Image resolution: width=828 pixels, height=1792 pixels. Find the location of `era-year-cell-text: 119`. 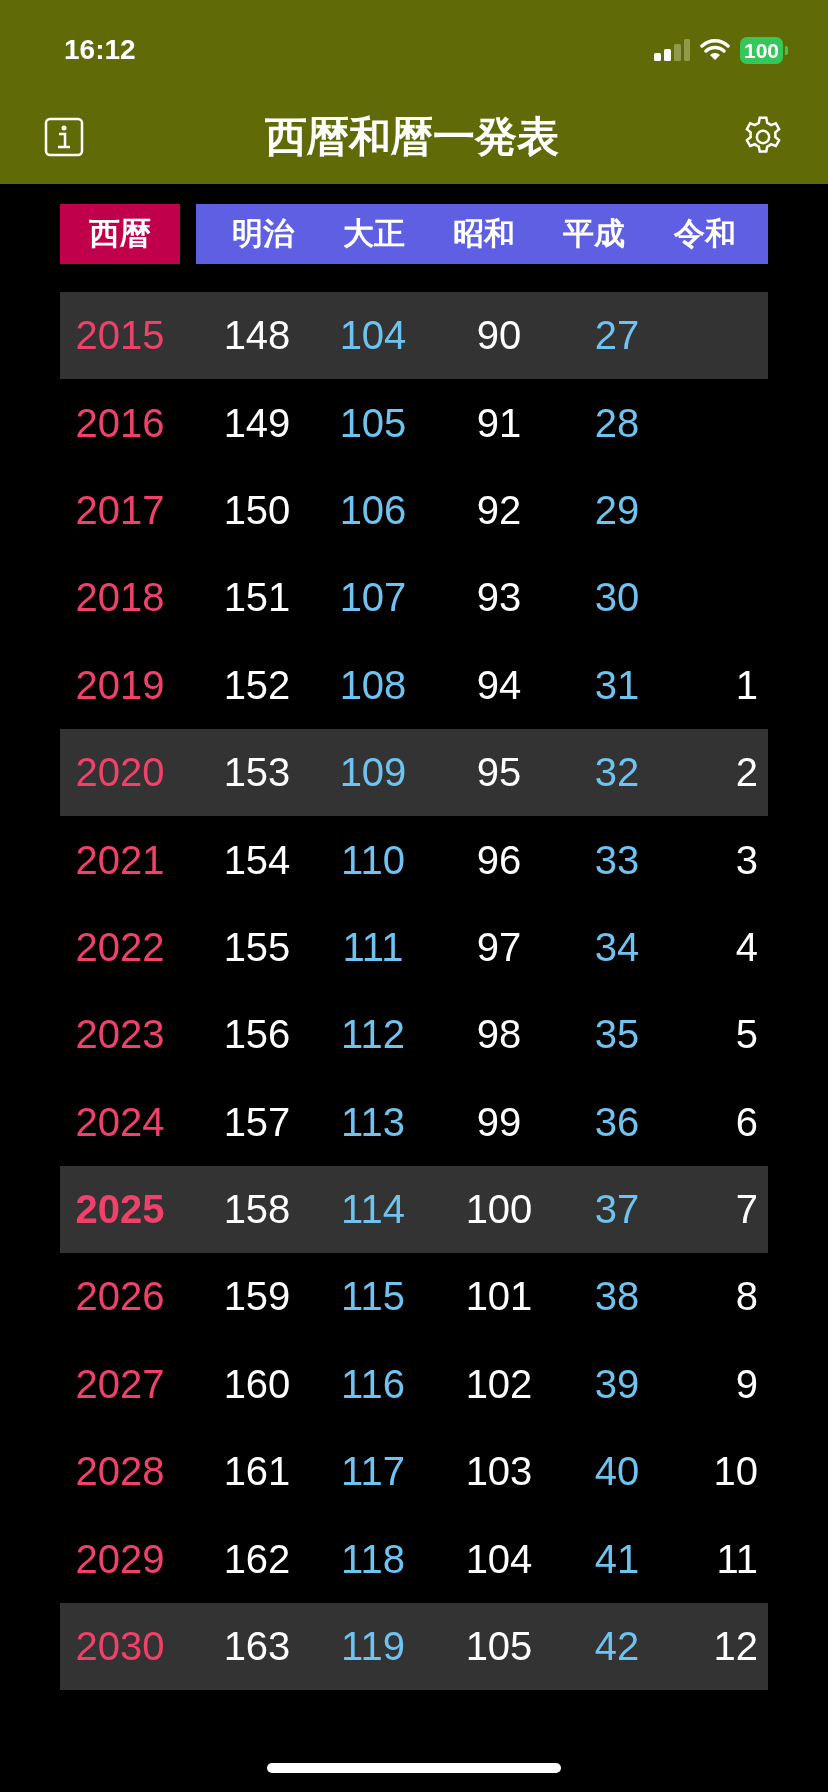

era-year-cell-text: 119 is located at coordinates (373, 1647).